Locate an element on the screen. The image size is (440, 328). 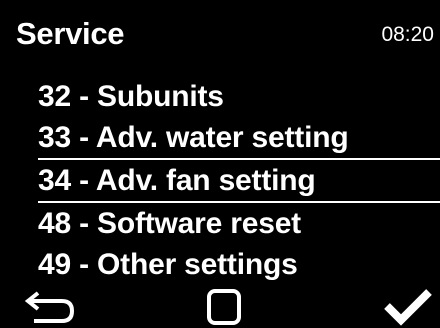
menu-item-other-settings: 49 - Other settings is located at coordinates (220, 264).